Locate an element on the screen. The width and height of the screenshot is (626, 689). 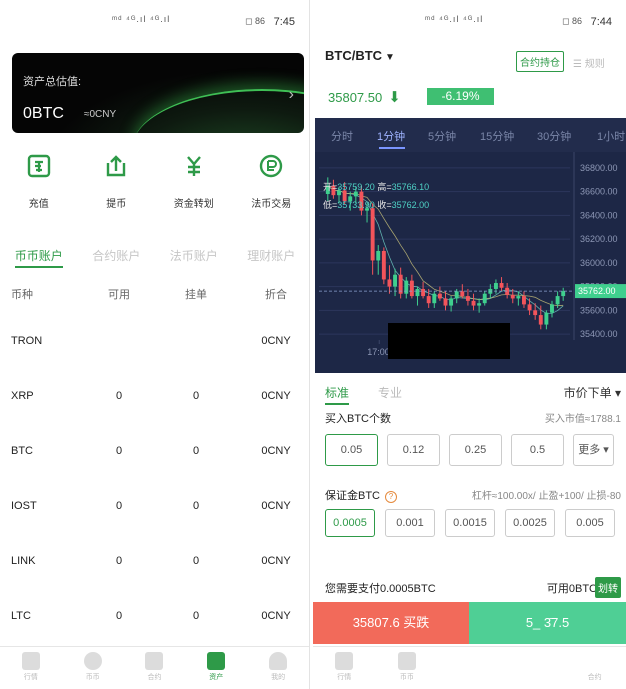
tab-interval-1m: 1分钟 is located at coordinates (391, 136).